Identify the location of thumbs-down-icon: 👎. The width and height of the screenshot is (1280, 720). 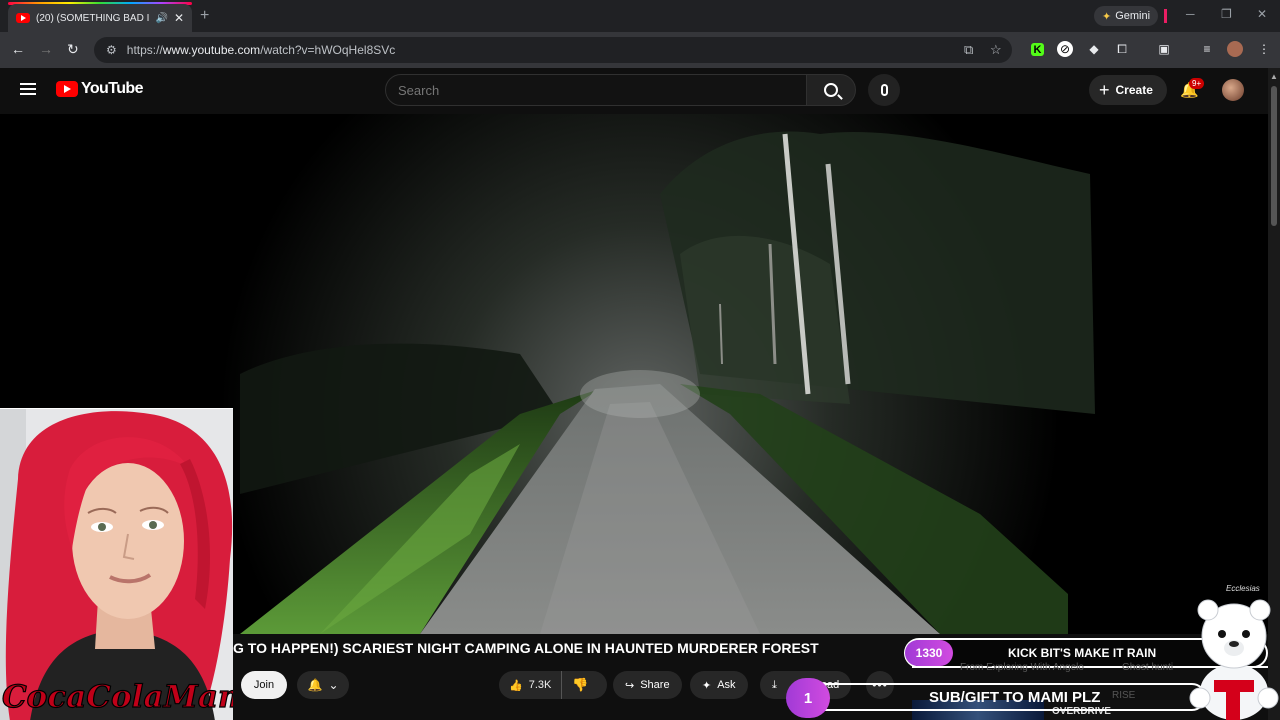
(580, 684).